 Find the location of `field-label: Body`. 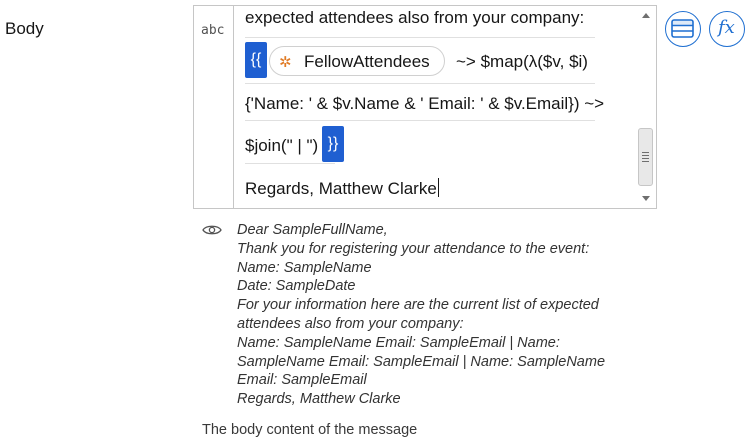

field-label: Body is located at coordinates (24, 28).